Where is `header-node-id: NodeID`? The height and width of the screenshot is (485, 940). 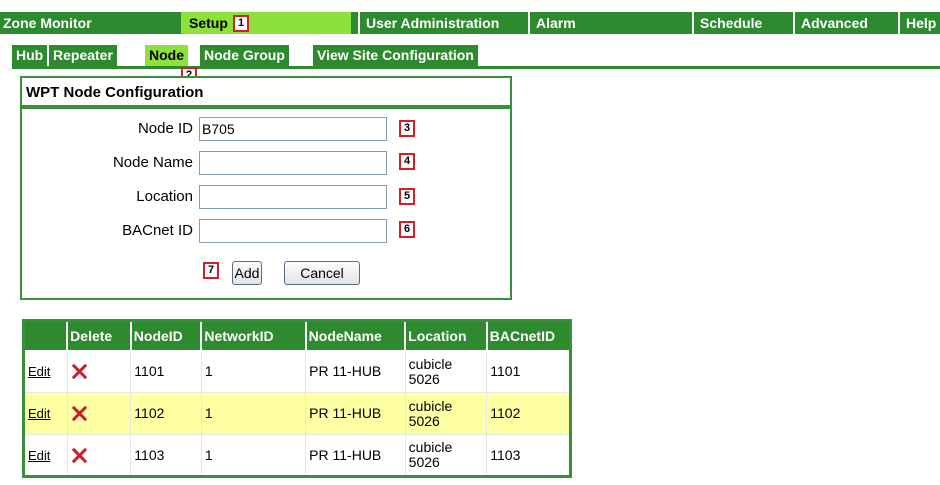
header-node-id: NodeID is located at coordinates (166, 335).